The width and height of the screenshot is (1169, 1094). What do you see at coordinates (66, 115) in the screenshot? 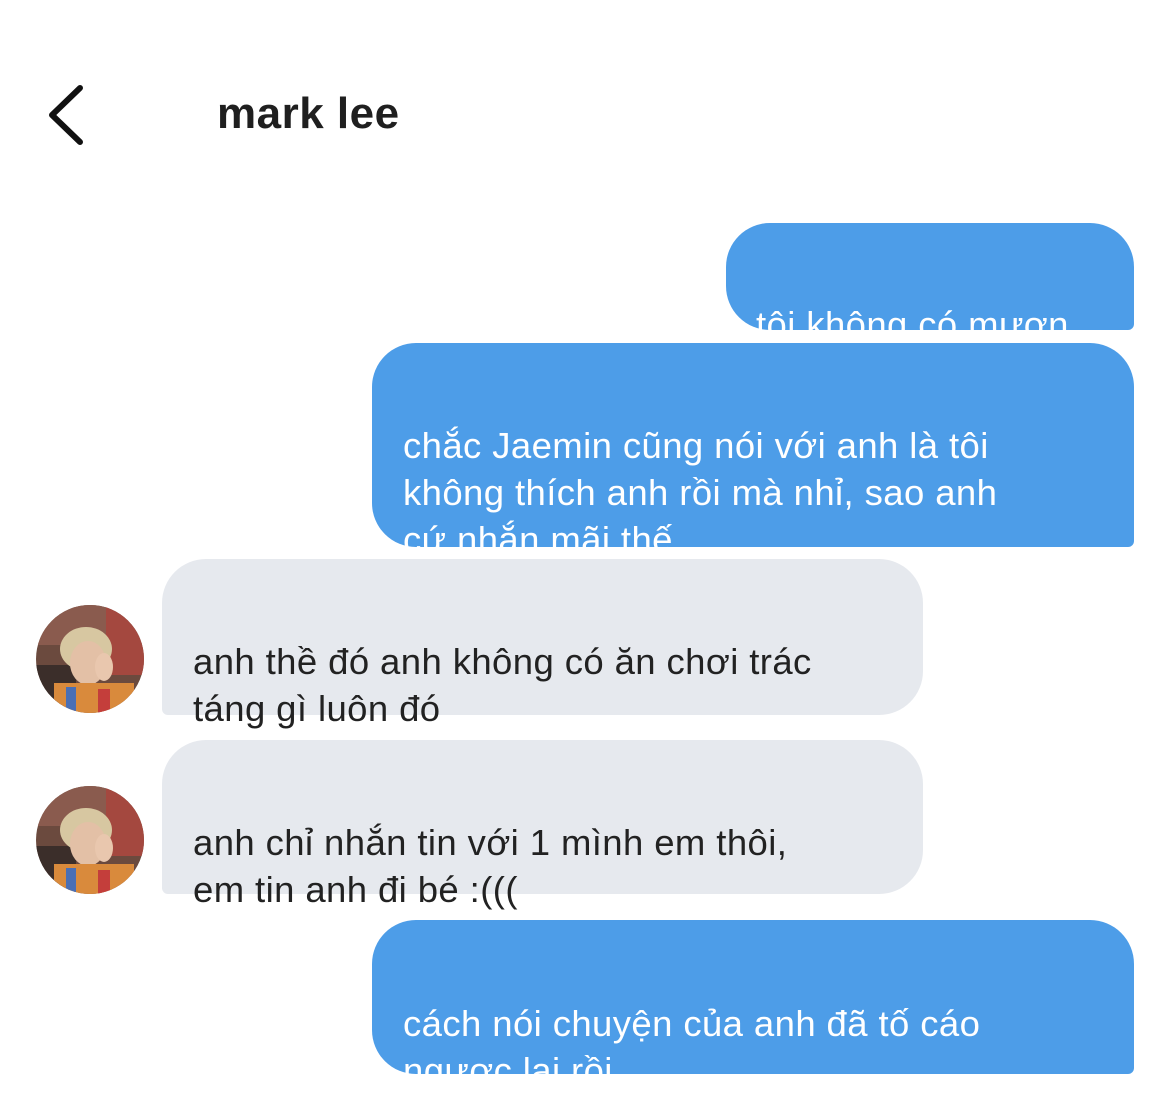
I see `chevron-left-icon` at bounding box center [66, 115].